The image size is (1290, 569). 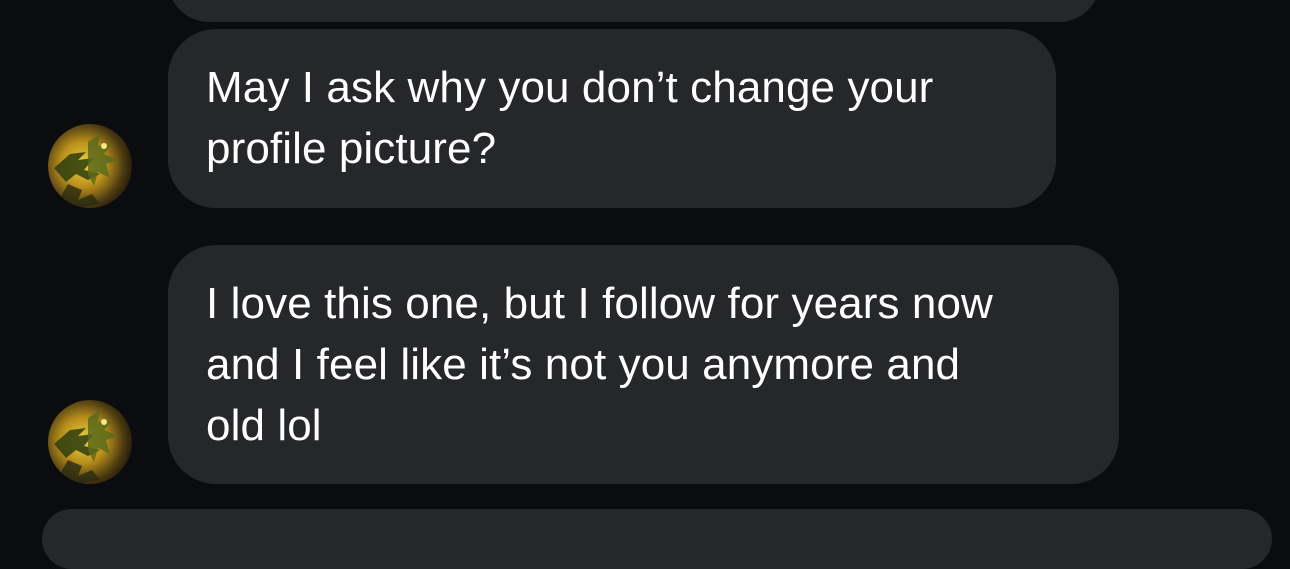 I want to click on message-bubble-next, so click(x=657, y=539).